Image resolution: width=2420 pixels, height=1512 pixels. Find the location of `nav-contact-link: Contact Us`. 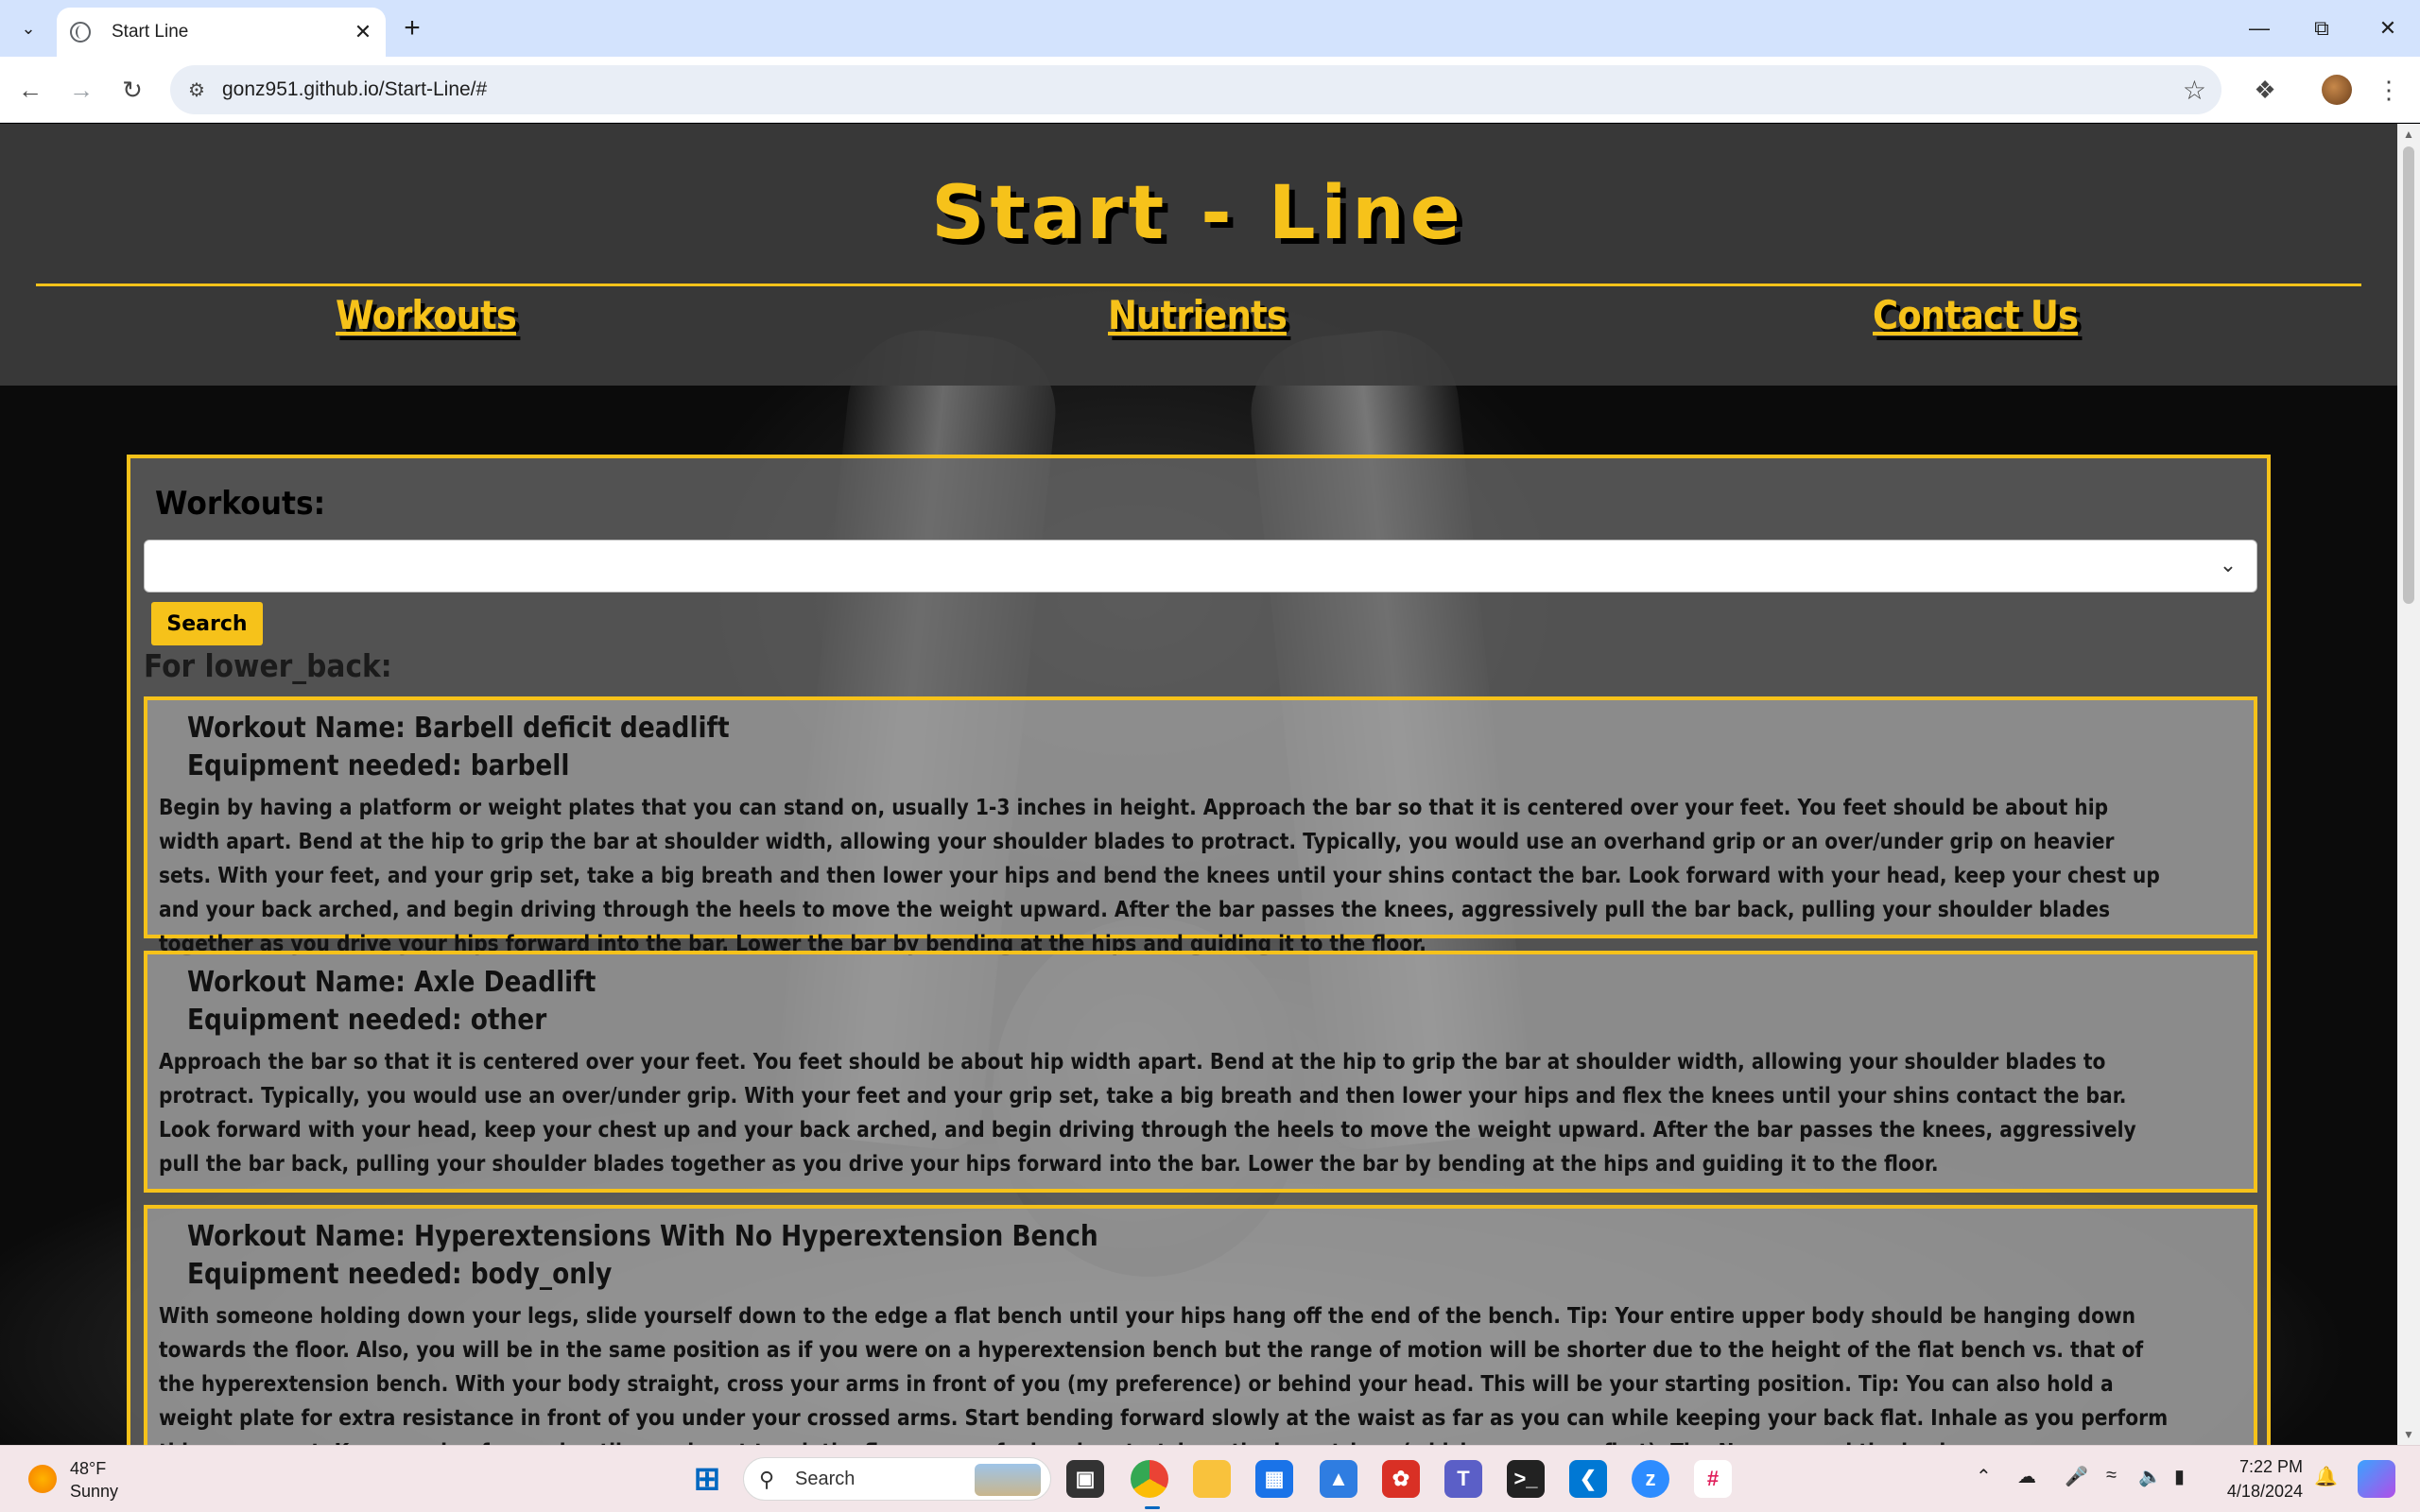

nav-contact-link: Contact Us is located at coordinates (1976, 315).